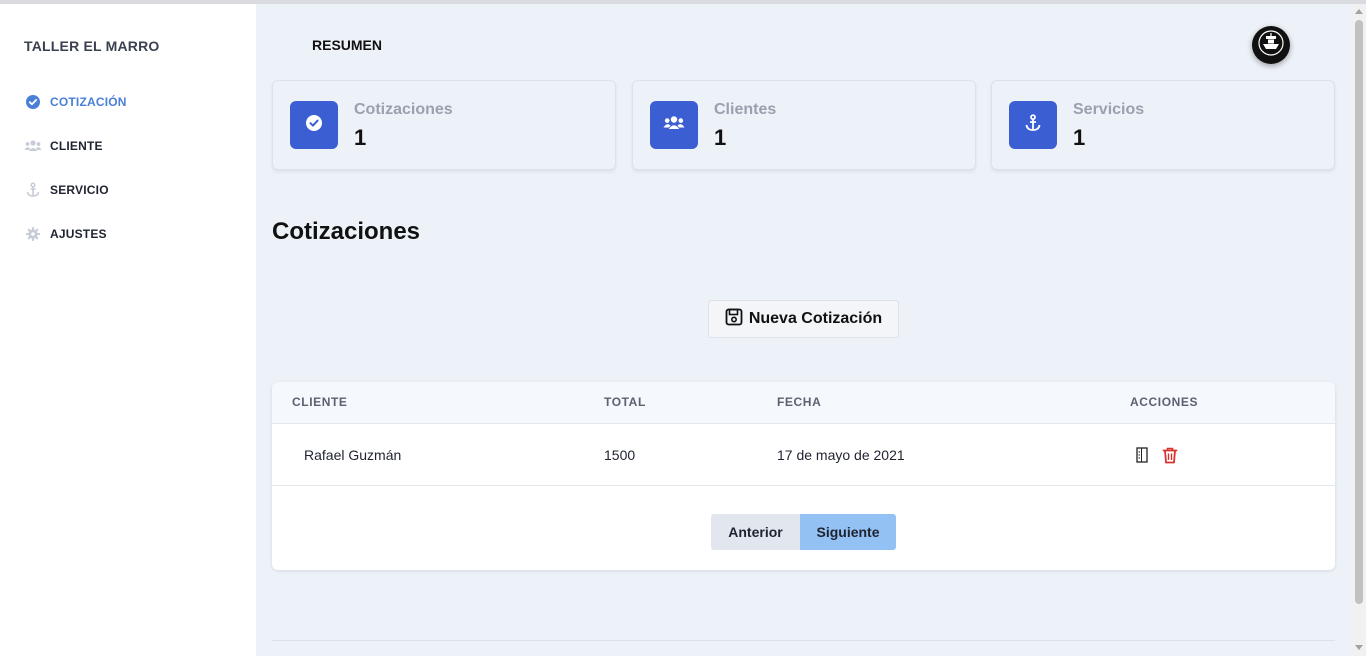 The width and height of the screenshot is (1366, 656). Describe the element at coordinates (76, 146) in the screenshot. I see `sidebar-item-label: CLIENTE` at that location.